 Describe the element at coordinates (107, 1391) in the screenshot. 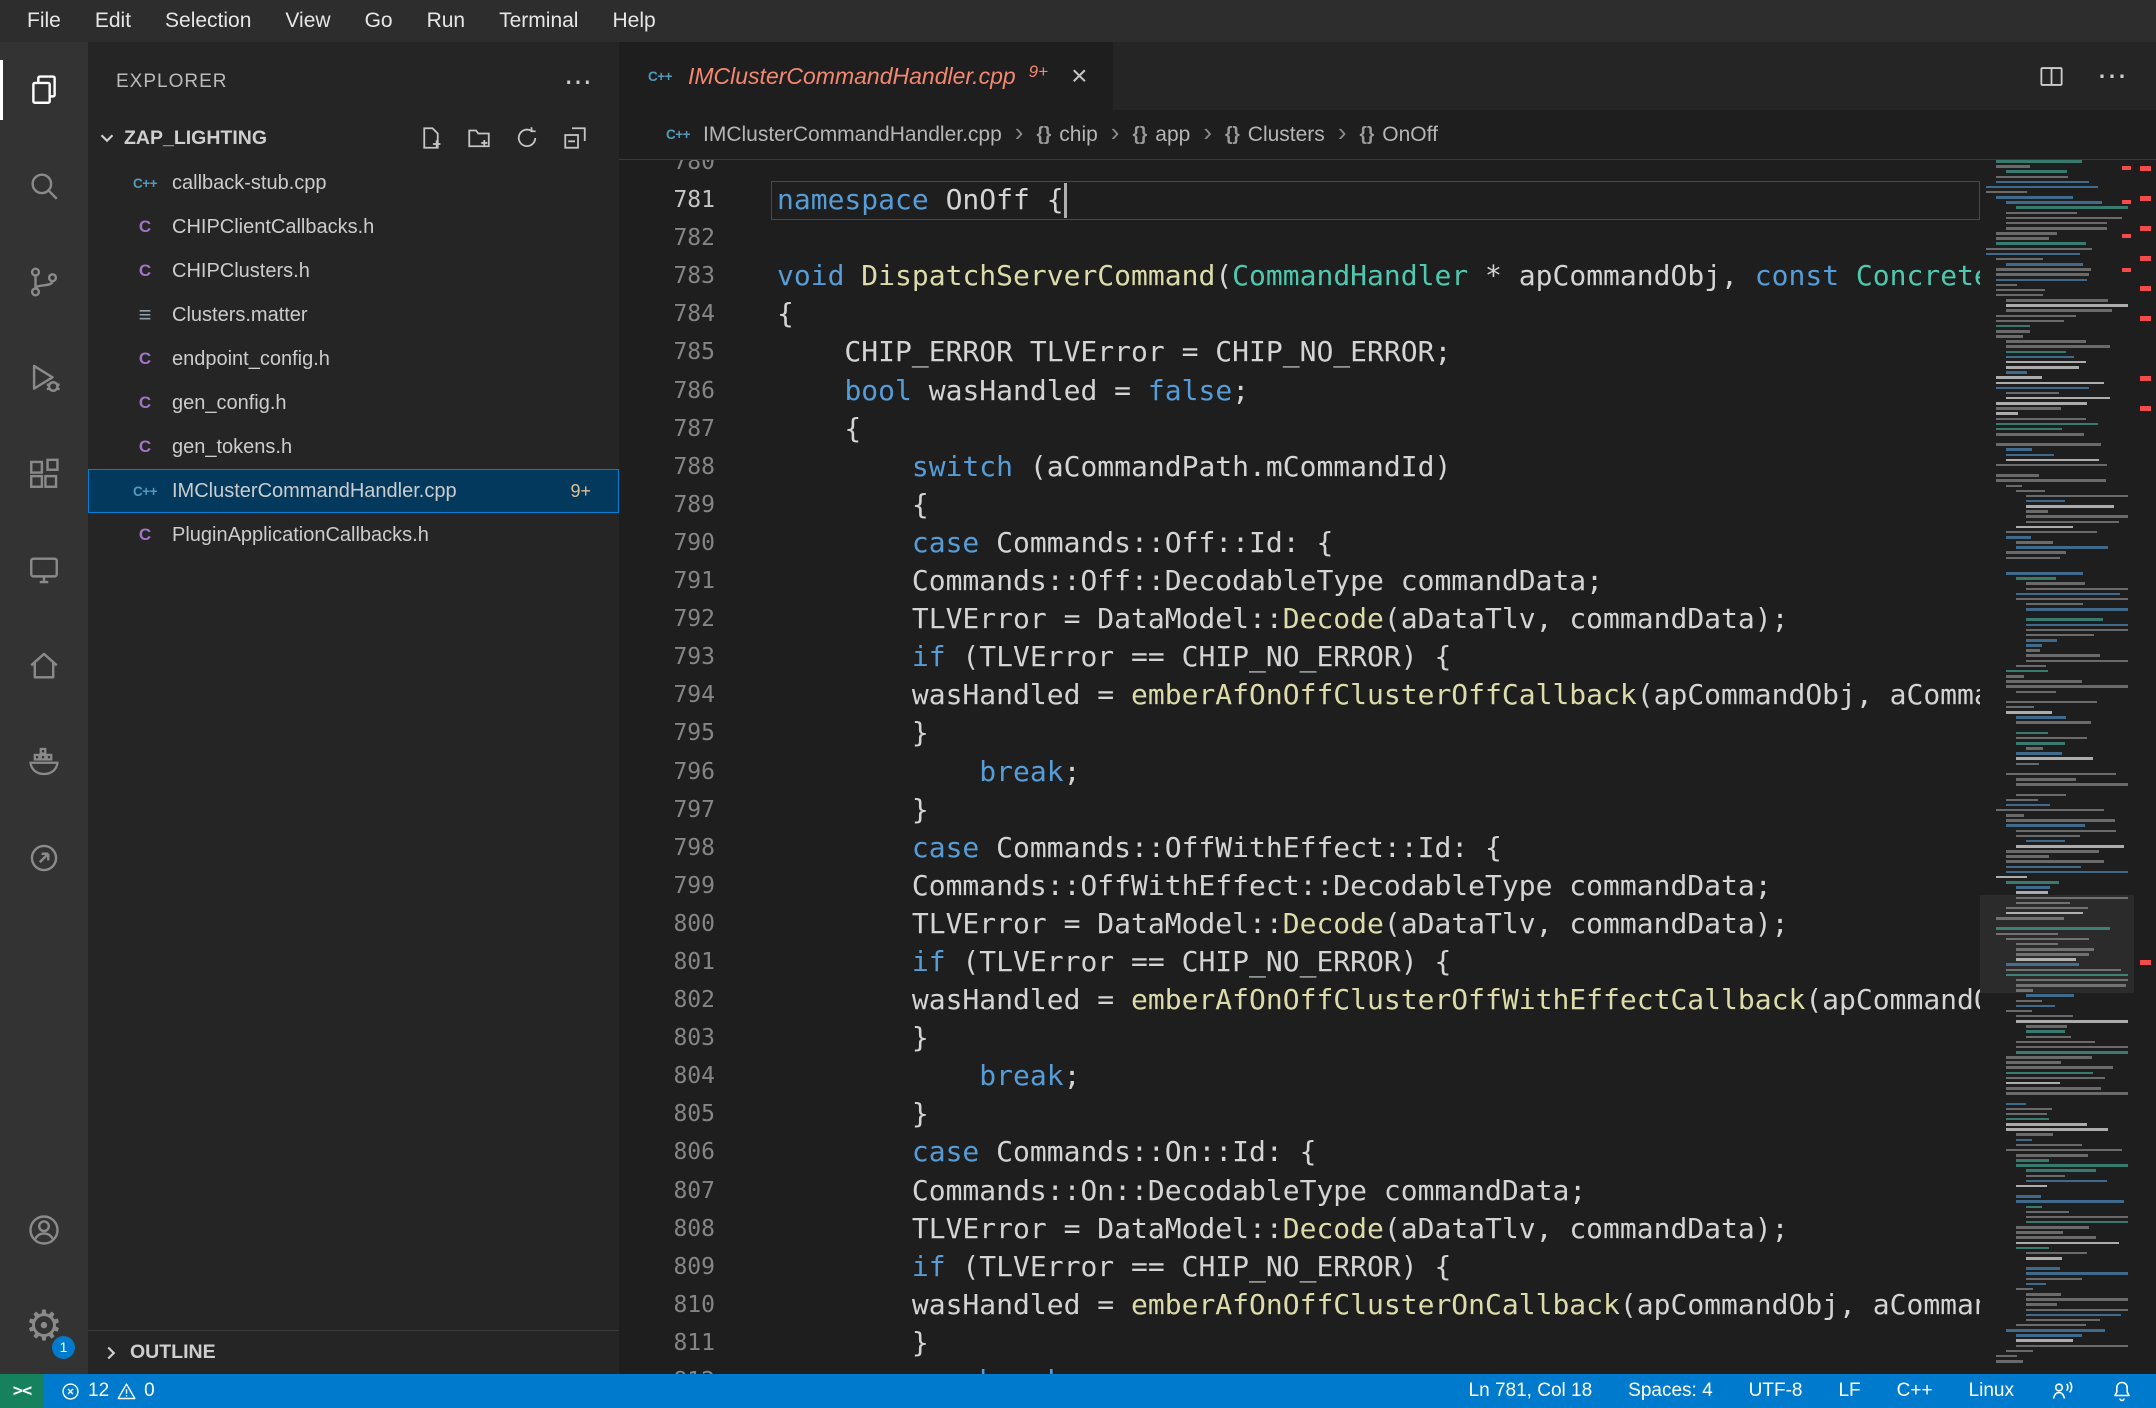

I see `problems-status: 12 0` at that location.